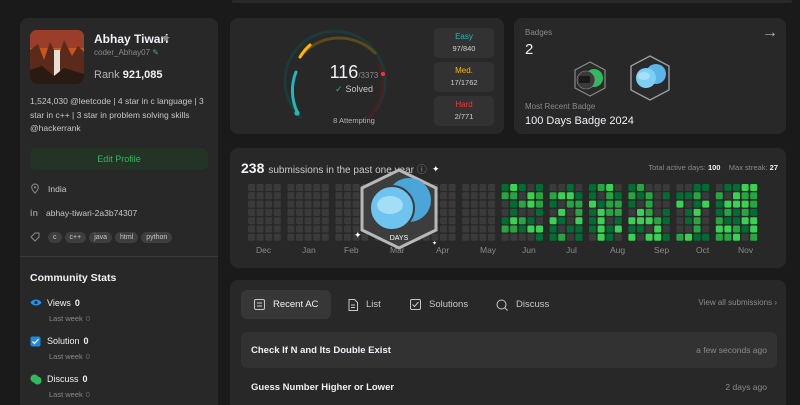 This screenshot has height=405, width=800. What do you see at coordinates (91, 213) in the screenshot?
I see `linkedin-text: abhay-tiwari-2a3b74307` at bounding box center [91, 213].